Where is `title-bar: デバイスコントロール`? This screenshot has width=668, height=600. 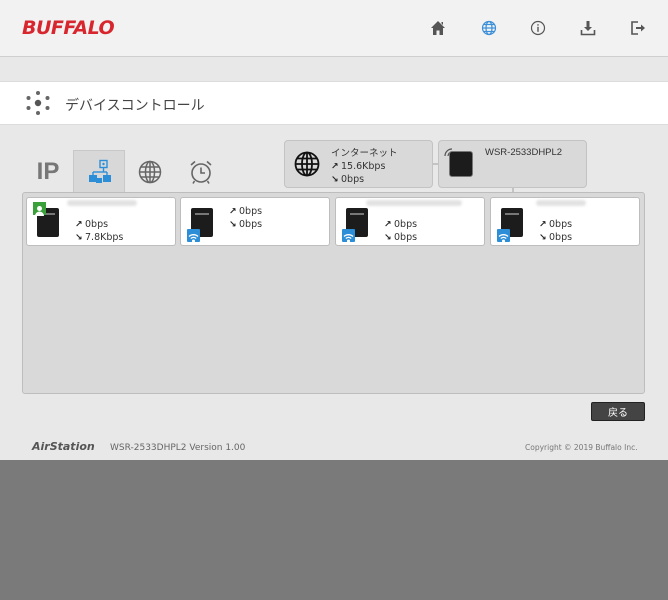 title-bar: デバイスコントロール is located at coordinates (334, 103).